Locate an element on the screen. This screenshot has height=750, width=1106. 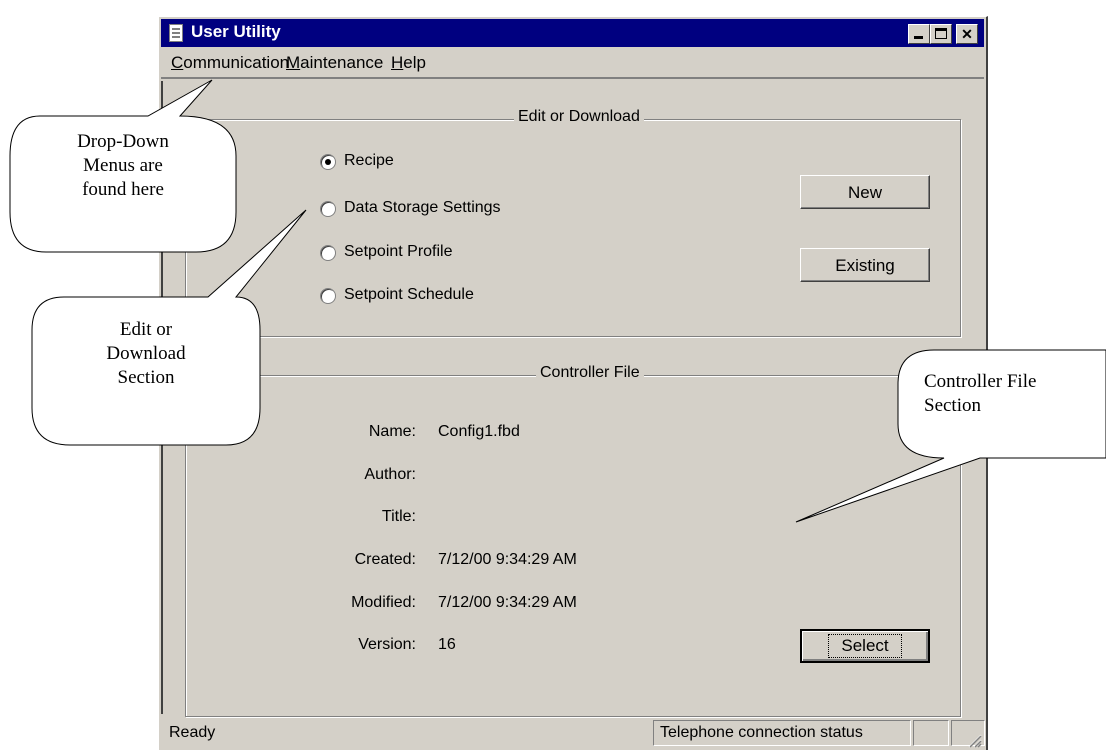
status-bar: Ready Telephone connection status is located at coordinates (573, 733).